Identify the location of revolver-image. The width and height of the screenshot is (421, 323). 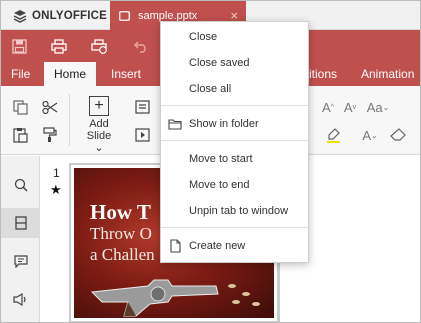
(154, 298).